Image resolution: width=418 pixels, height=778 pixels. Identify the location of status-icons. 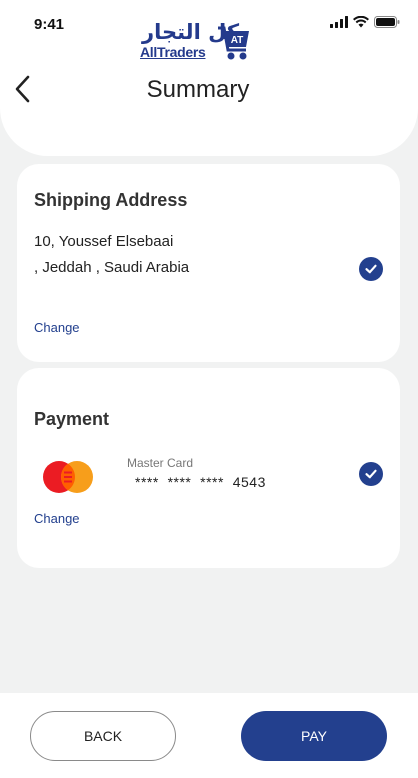
(365, 22).